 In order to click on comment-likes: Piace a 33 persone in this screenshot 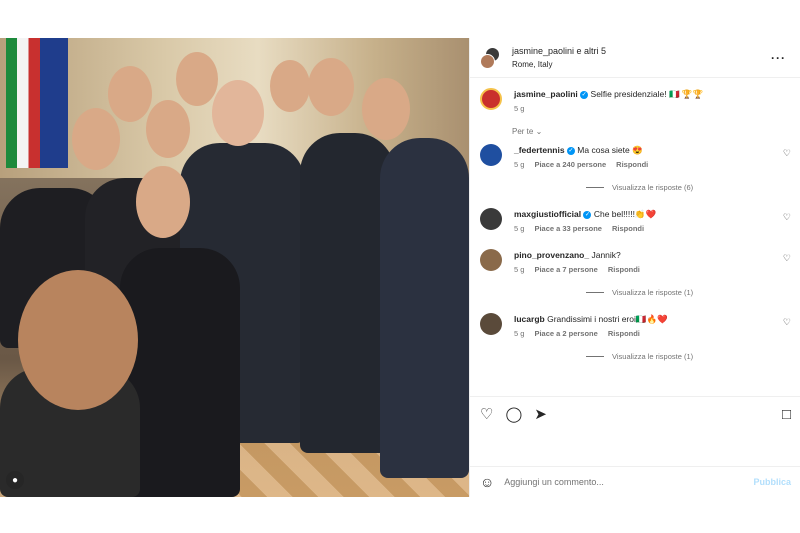, I will do `click(568, 228)`.